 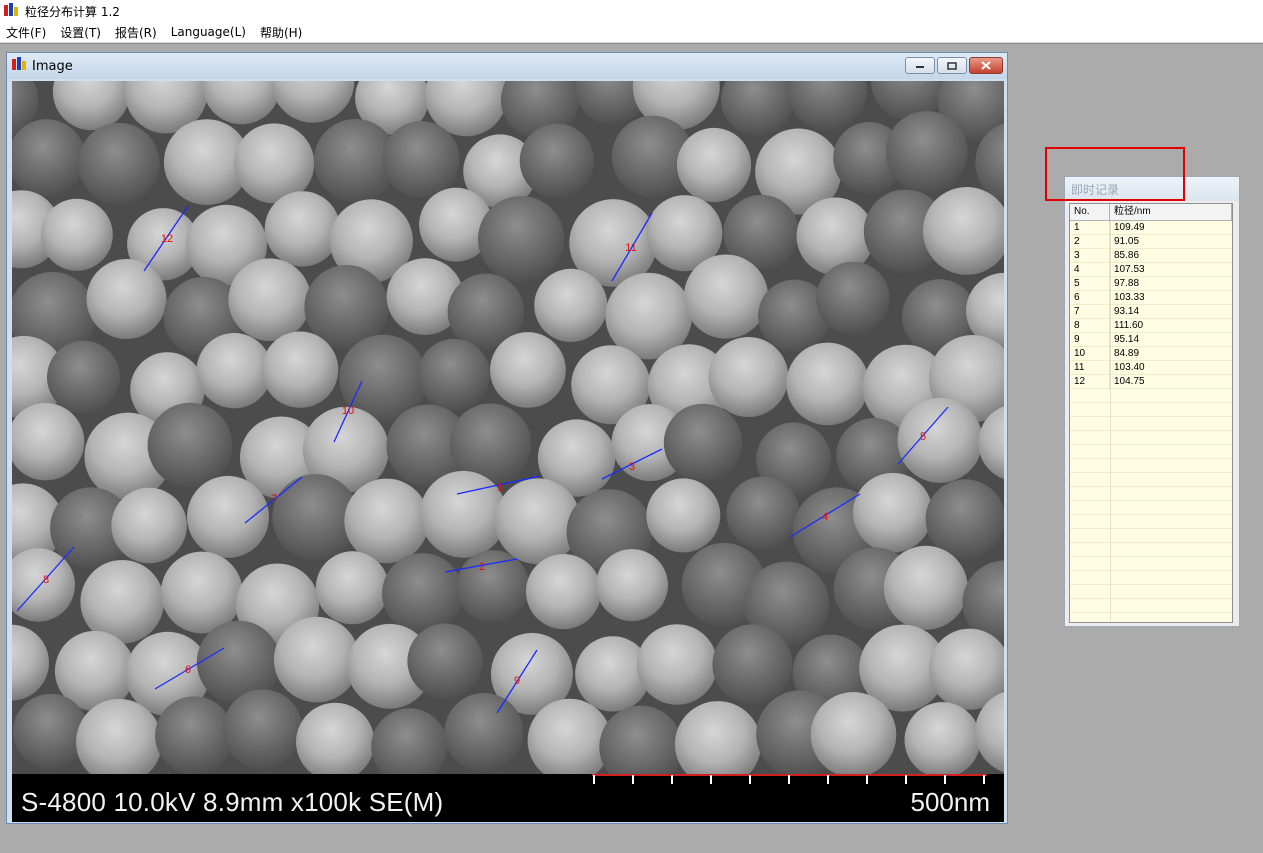 I want to click on highlight-annotation-box, so click(x=1115, y=174).